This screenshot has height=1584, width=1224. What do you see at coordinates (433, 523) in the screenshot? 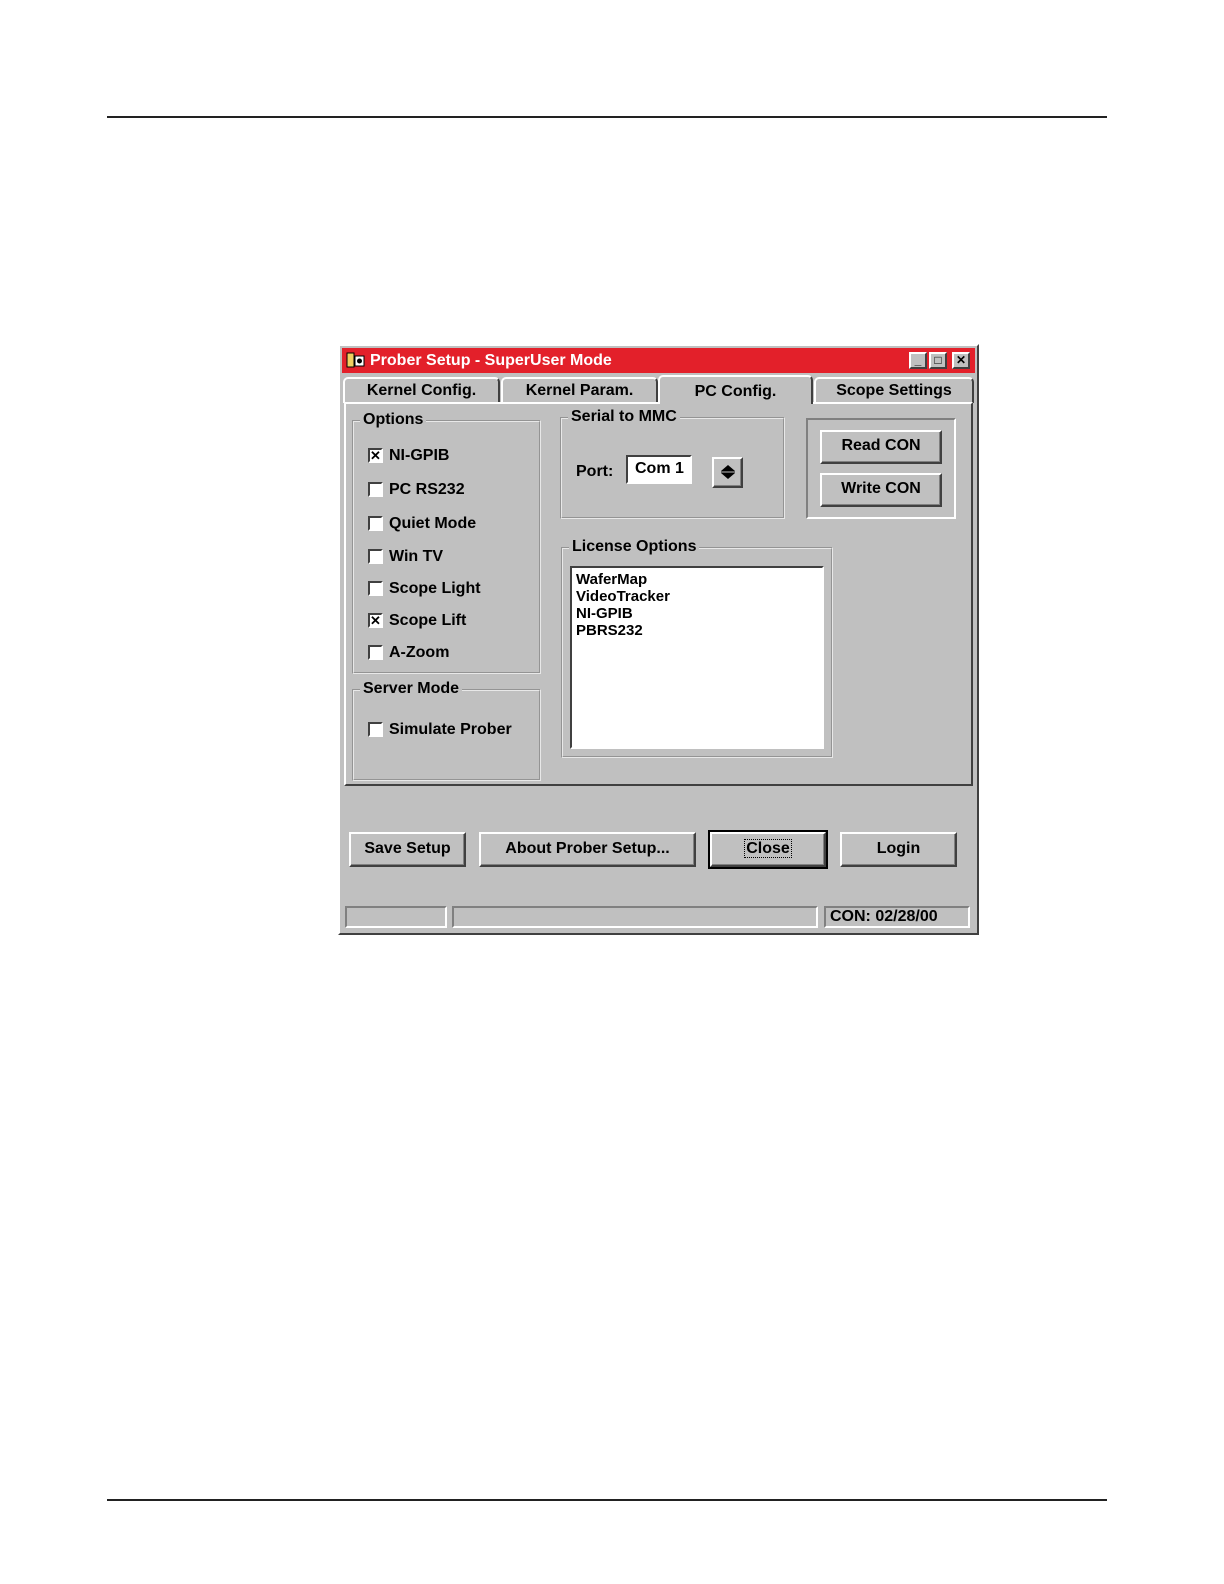
I see `option-label: Quiet Mode` at bounding box center [433, 523].